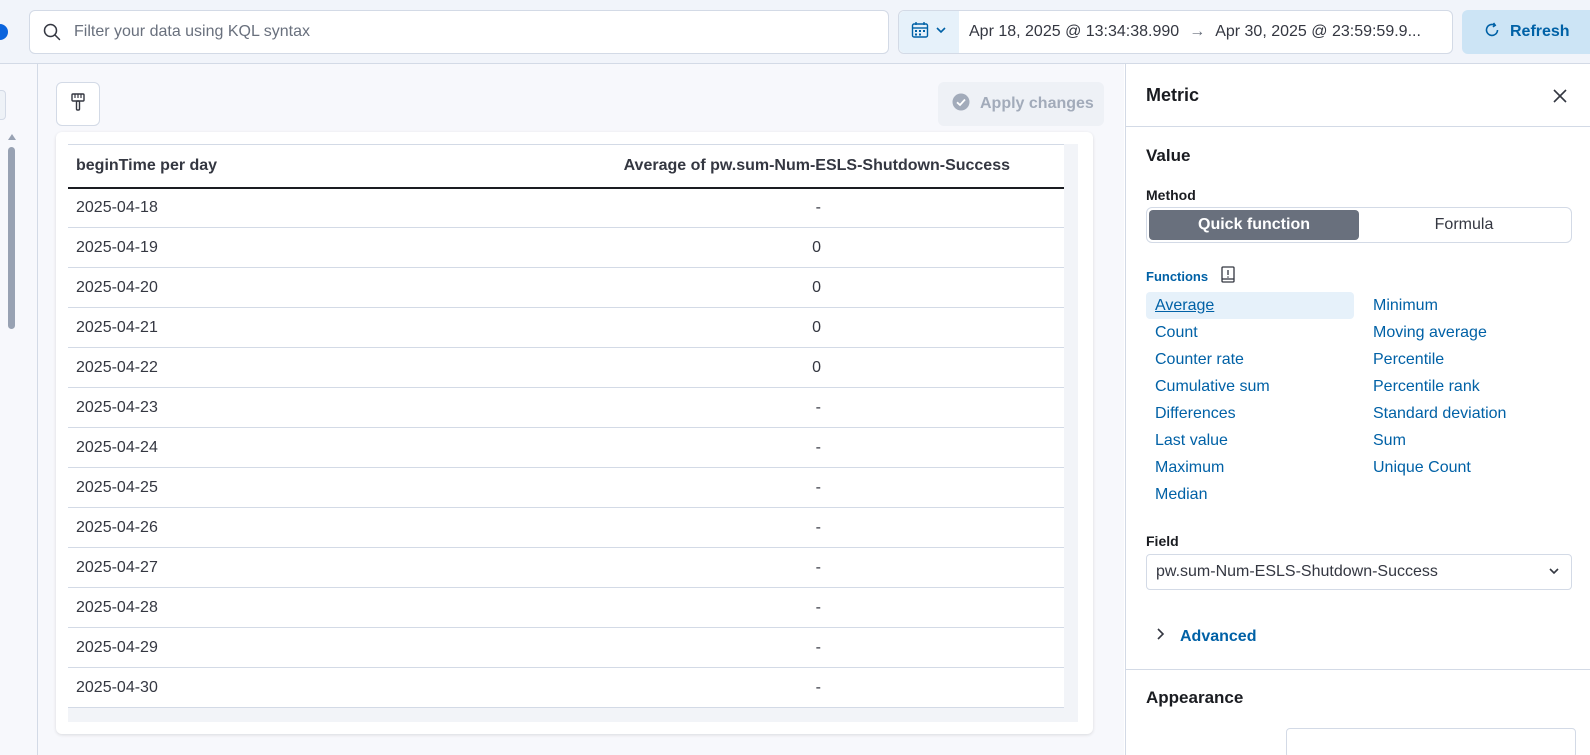 This screenshot has width=1590, height=755. Describe the element at coordinates (12, 137) in the screenshot. I see `scroll-up-arrow` at that location.